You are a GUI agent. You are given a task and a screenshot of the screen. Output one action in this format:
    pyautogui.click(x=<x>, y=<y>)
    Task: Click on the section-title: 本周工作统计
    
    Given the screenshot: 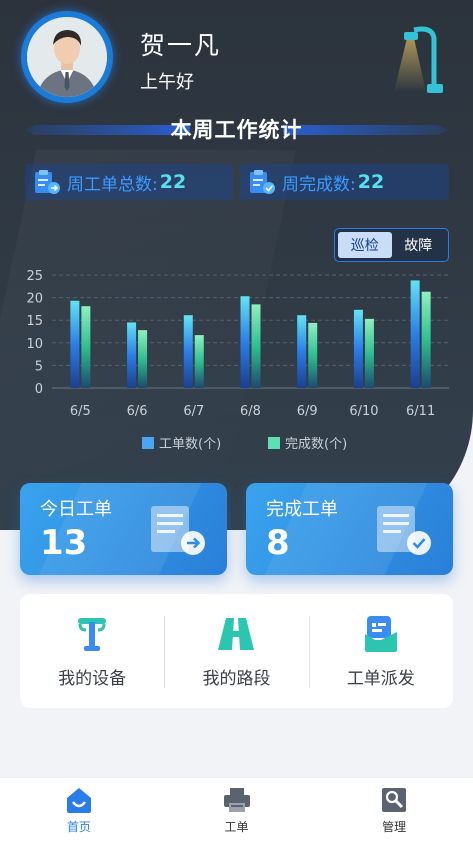 What is the action you would take?
    pyautogui.click(x=236, y=130)
    